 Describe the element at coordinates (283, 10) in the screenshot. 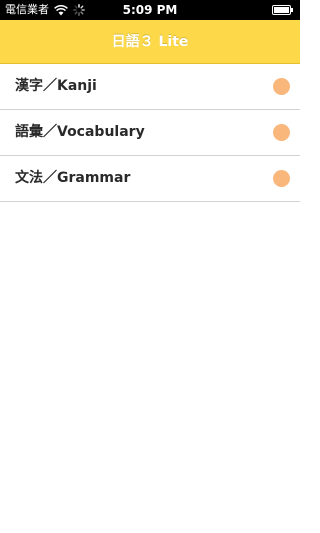

I see `battery-icon` at that location.